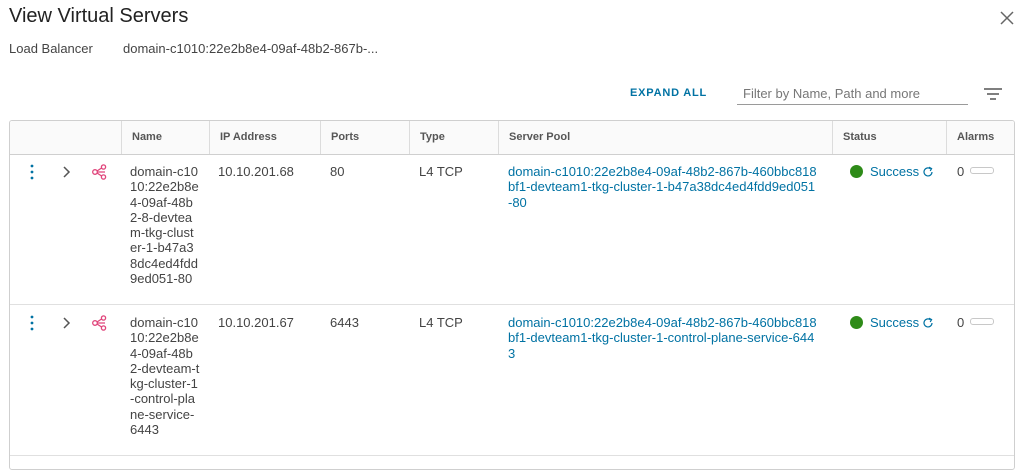 The height and width of the screenshot is (470, 1024). Describe the element at coordinates (337, 171) in the screenshot. I see `ports: 80` at that location.